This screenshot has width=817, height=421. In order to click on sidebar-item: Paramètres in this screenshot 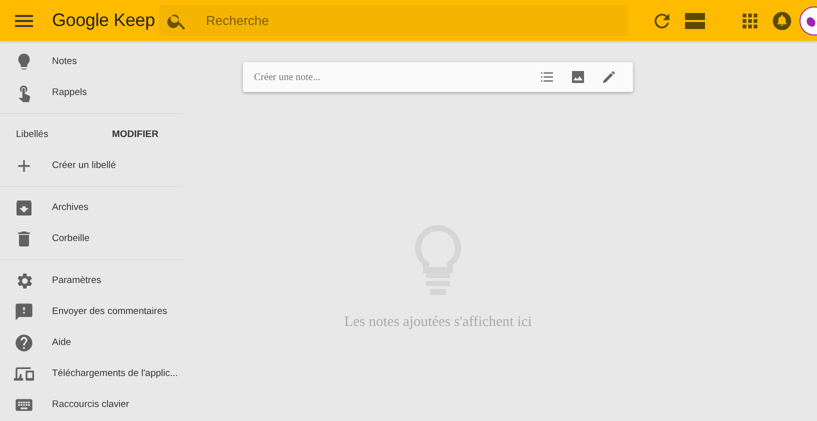, I will do `click(77, 280)`.